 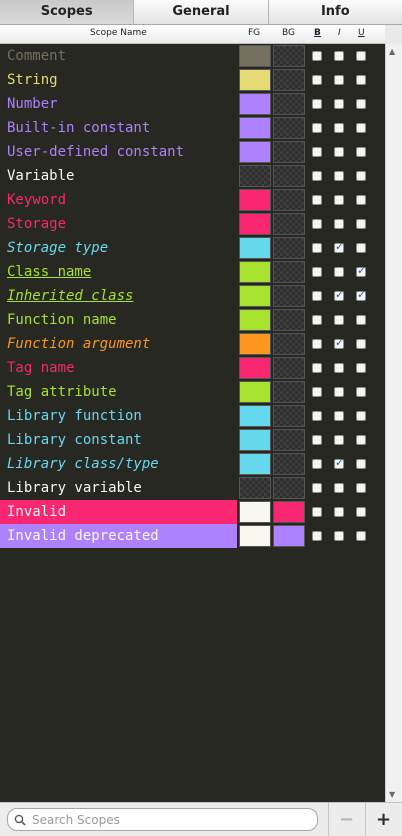 I want to click on scope-row: Function argument, so click(x=192, y=344).